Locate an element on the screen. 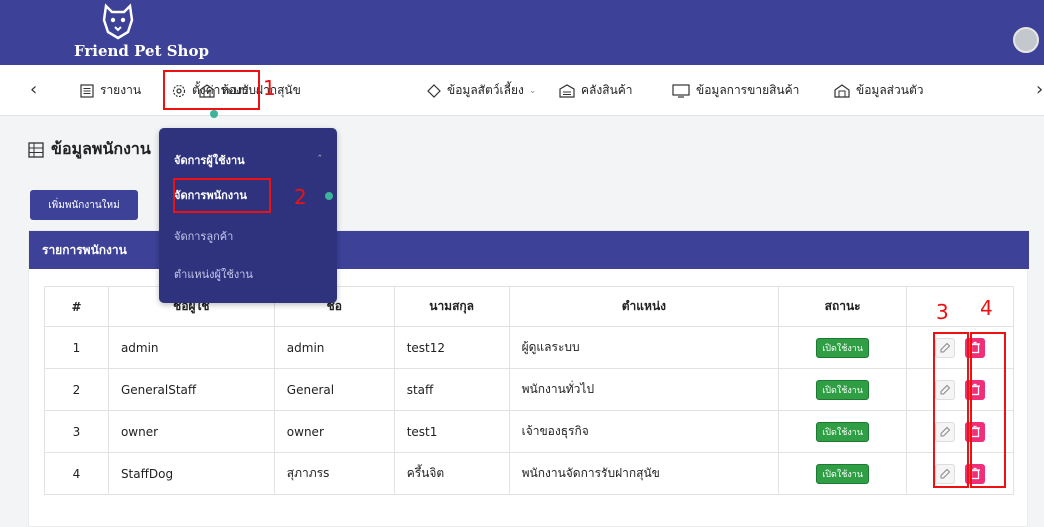  cell-first-name: สุภาภรs is located at coordinates (334, 473).